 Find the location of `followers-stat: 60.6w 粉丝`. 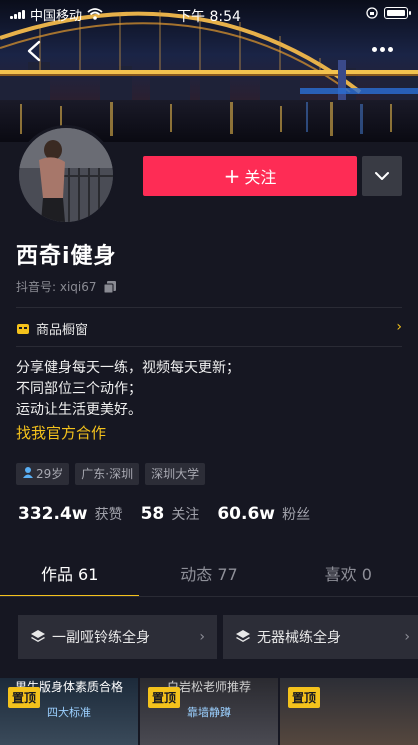

followers-stat: 60.6w 粉丝 is located at coordinates (263, 514).